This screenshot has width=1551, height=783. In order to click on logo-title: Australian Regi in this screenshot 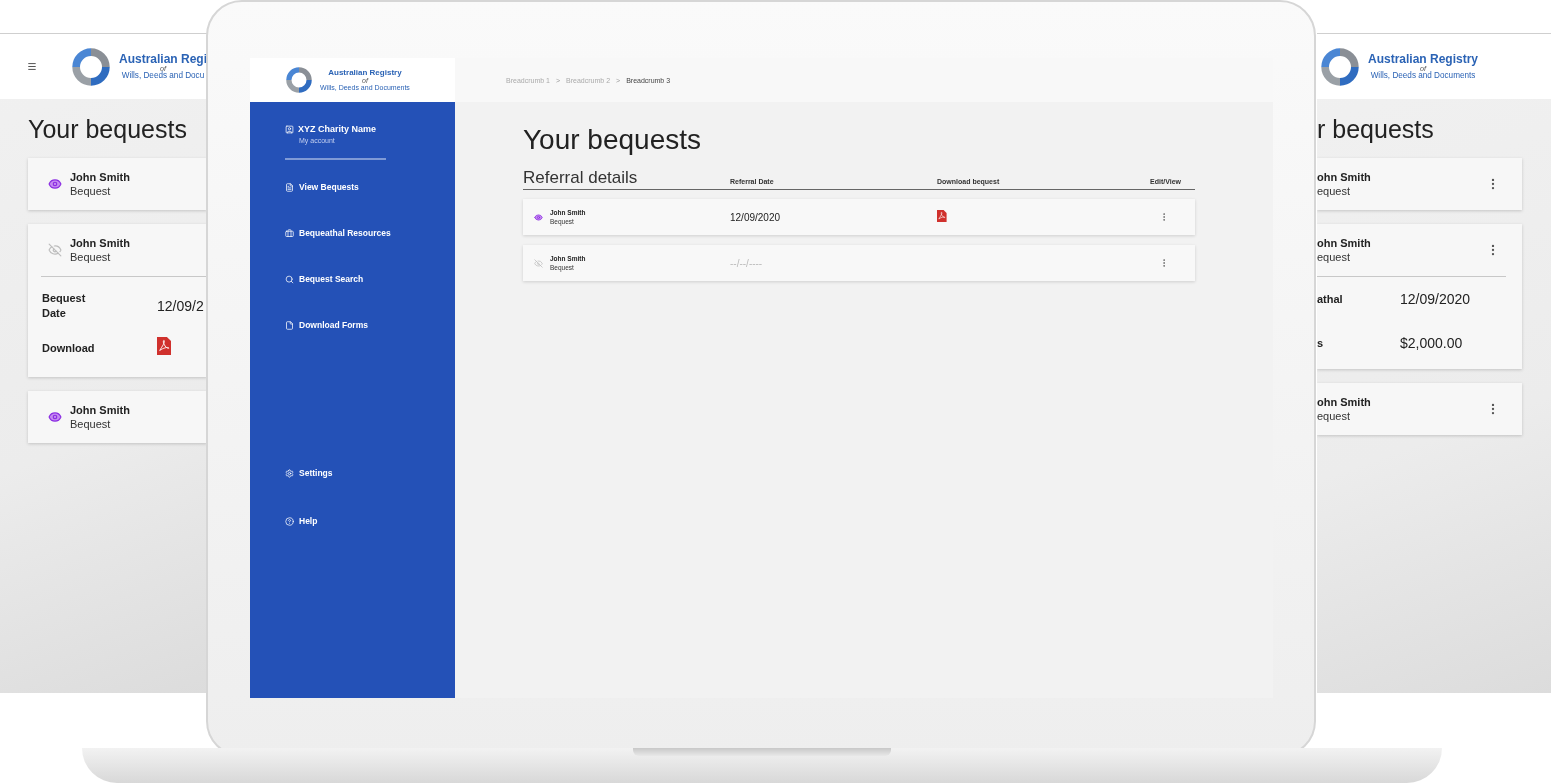, I will do `click(162, 58)`.